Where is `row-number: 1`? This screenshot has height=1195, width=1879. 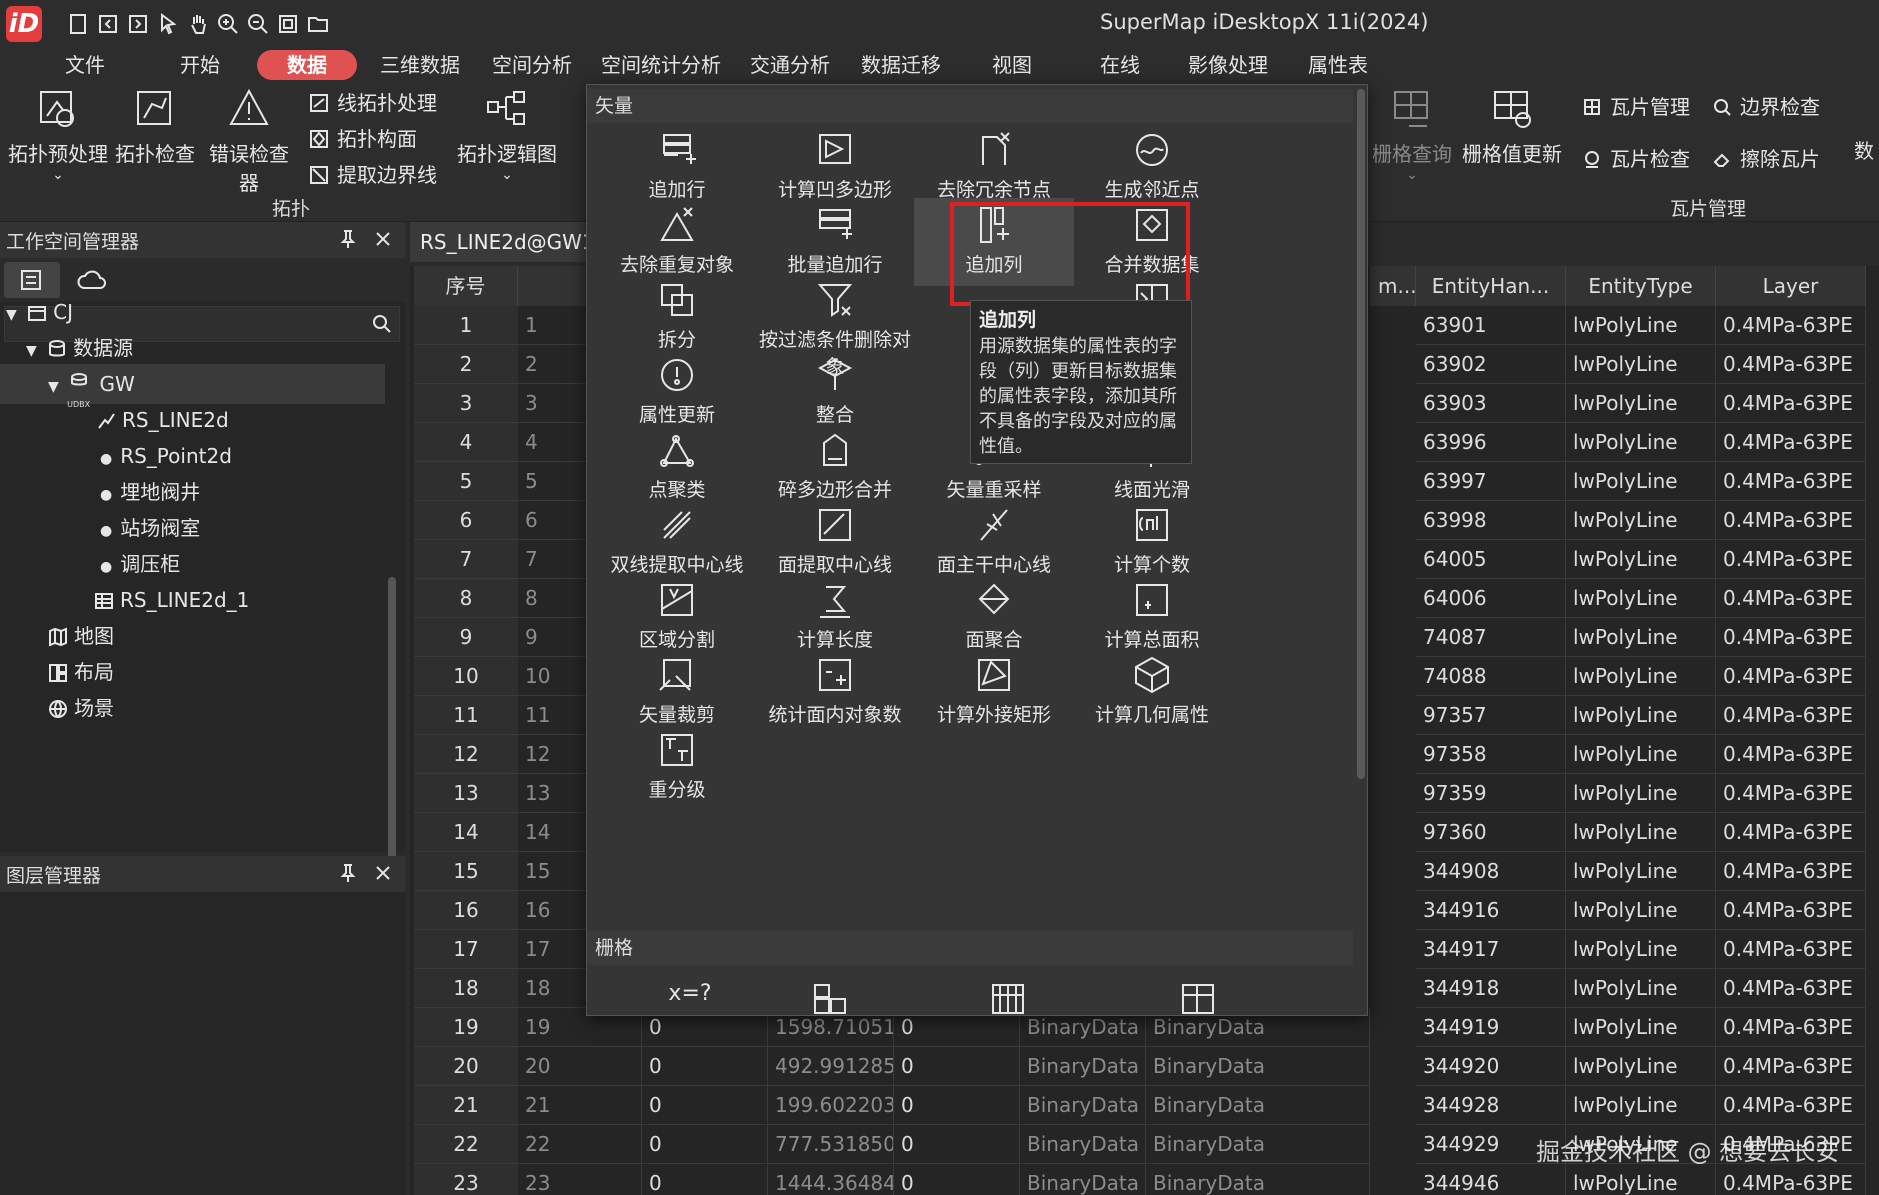 row-number: 1 is located at coordinates (466, 325).